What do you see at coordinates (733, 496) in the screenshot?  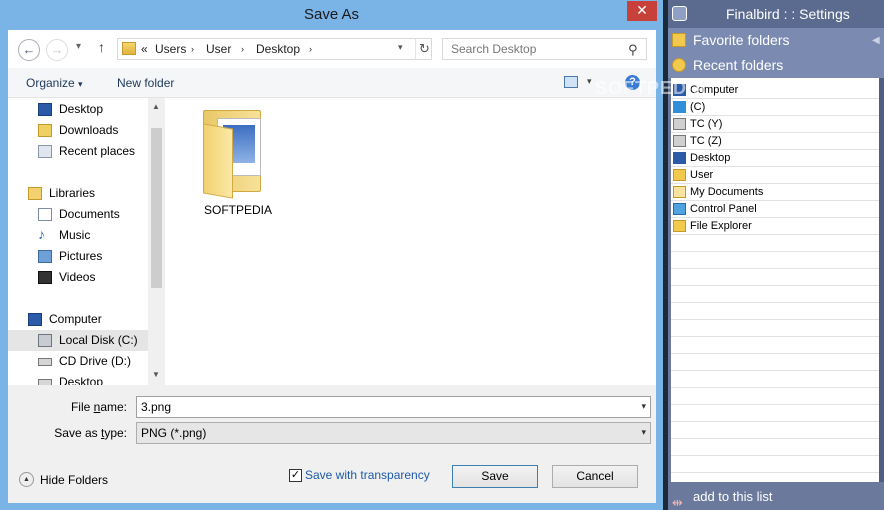 I see `add-to-list-label: add to this list` at bounding box center [733, 496].